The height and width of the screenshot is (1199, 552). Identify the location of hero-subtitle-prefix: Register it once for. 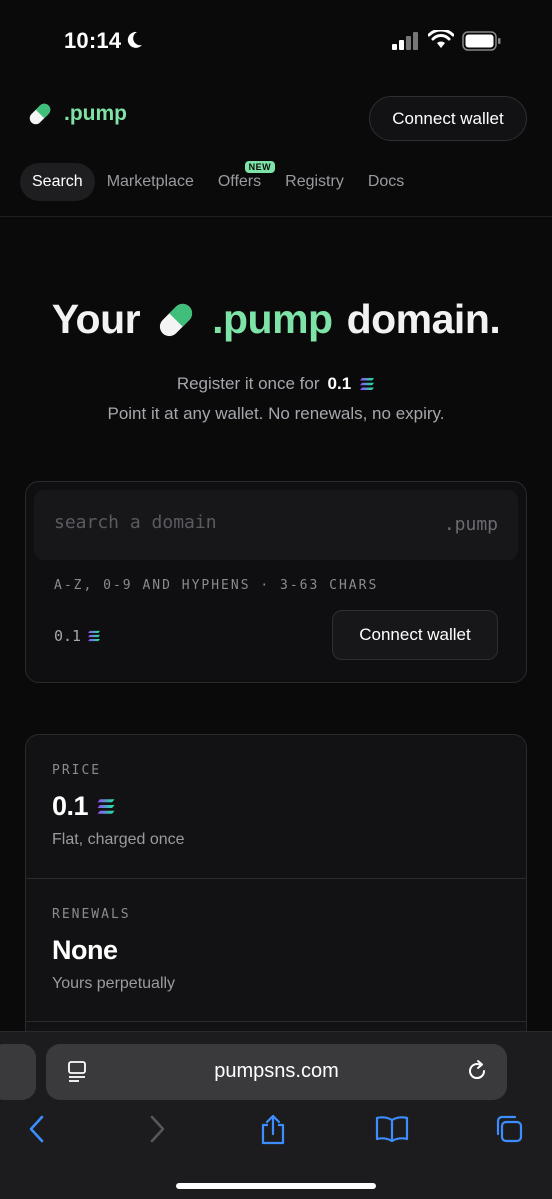
(248, 383).